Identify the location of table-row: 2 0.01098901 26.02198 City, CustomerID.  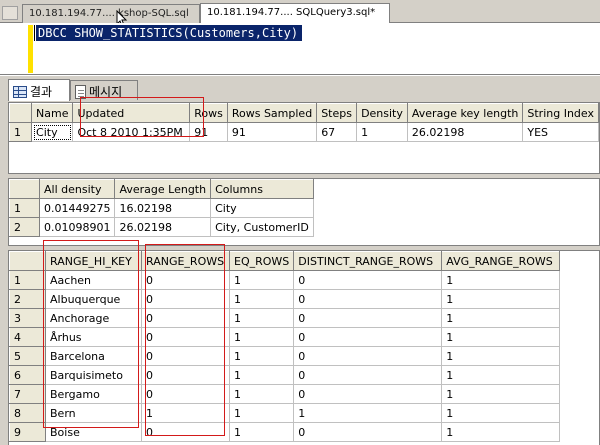
(161, 227).